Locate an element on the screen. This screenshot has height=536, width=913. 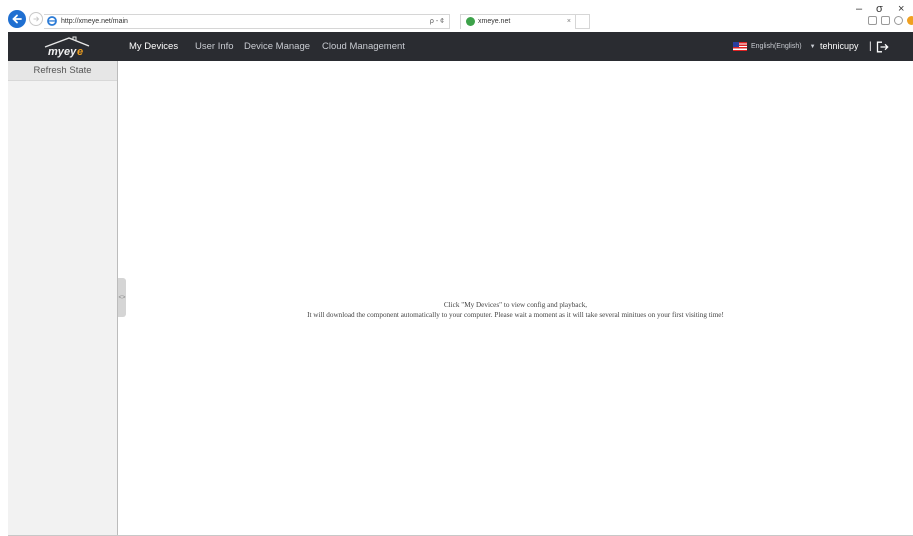
svg-text: ey is located at coordinates (70, 52).